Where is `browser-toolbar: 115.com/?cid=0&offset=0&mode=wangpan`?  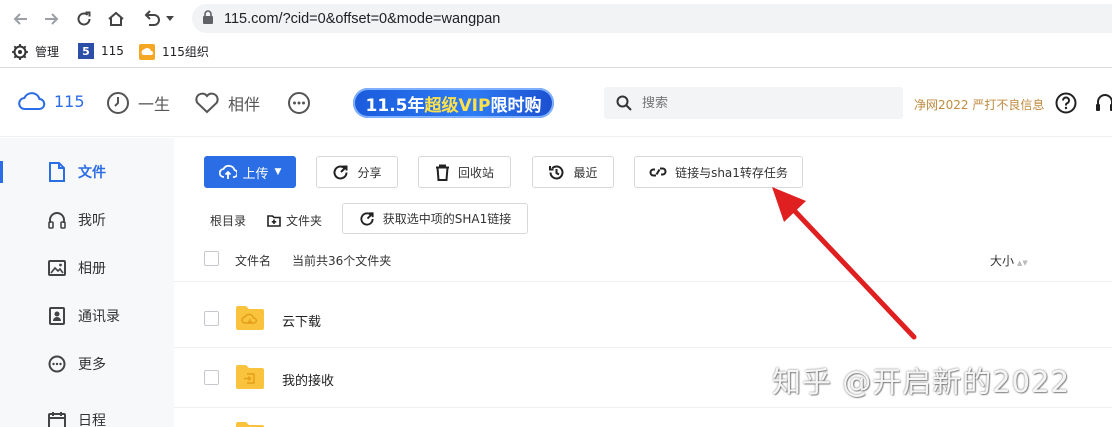
browser-toolbar: 115.com/?cid=0&offset=0&mode=wangpan is located at coordinates (556, 18).